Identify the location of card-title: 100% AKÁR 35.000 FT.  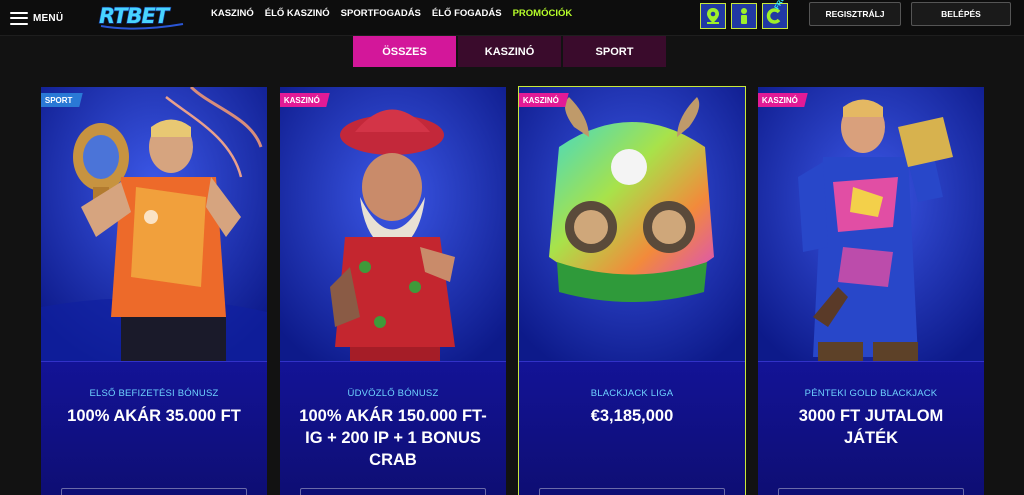
(154, 416).